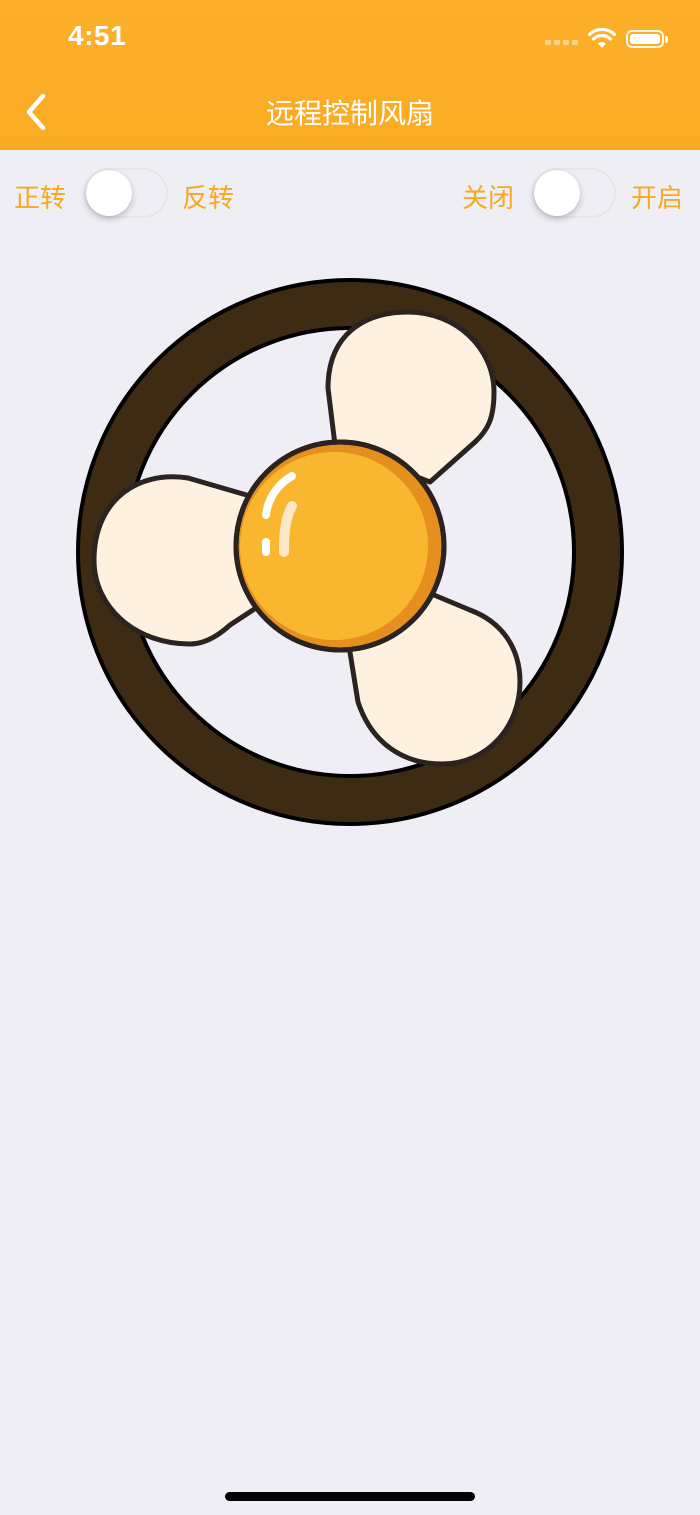 This screenshot has width=700, height=1515. What do you see at coordinates (208, 199) in the screenshot?
I see `reverse-label: 反转` at bounding box center [208, 199].